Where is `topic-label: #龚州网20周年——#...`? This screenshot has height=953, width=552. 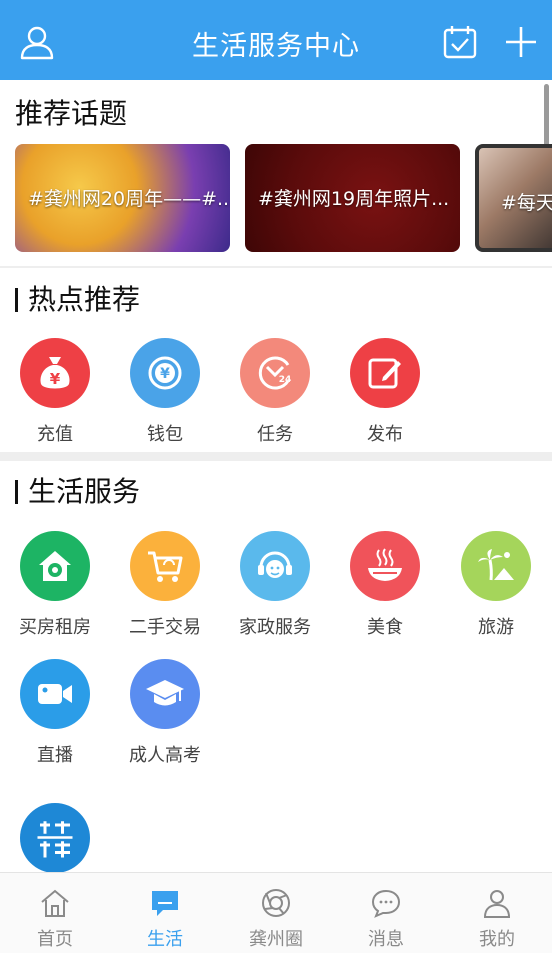
topic-label: #龚州网20周年——#... is located at coordinates (129, 199).